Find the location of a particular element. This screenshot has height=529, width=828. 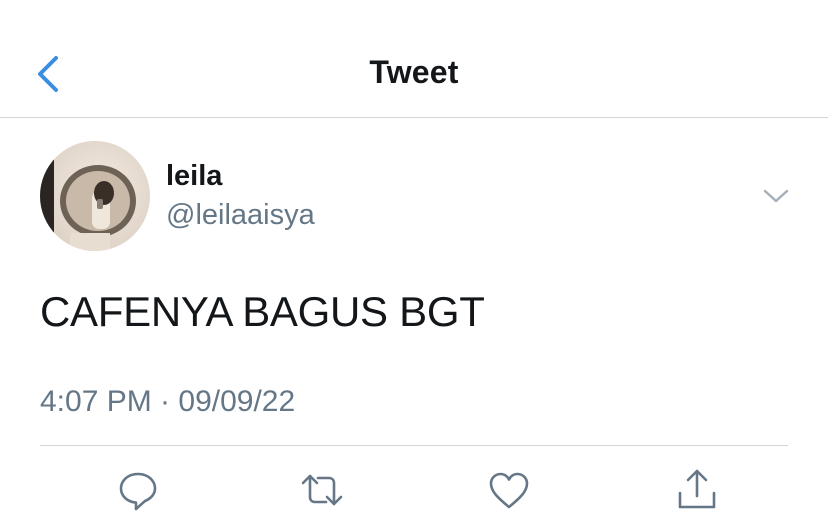

heart-icon is located at coordinates (509, 490).